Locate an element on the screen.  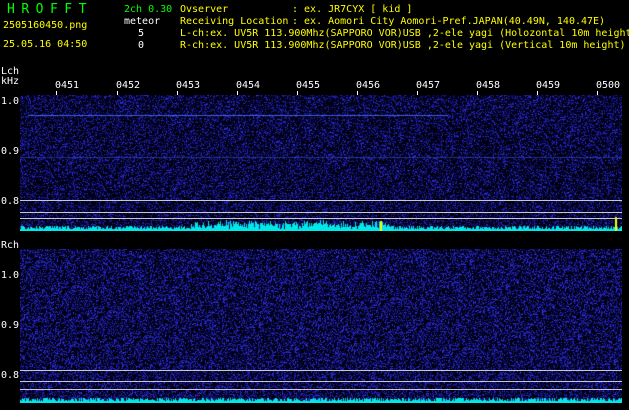
time-tick-0451: 0451 is located at coordinates (67, 85).